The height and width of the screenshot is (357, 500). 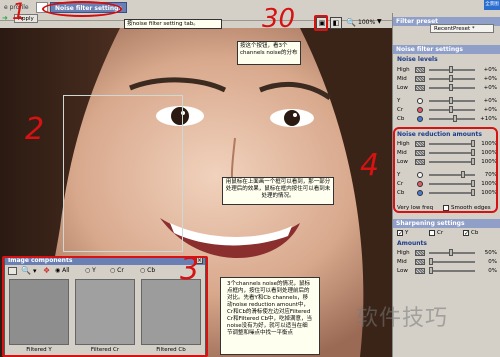 What do you see at coordinates (446, 101) in the screenshot?
I see `noise-level-row-y: Y +0%` at bounding box center [446, 101].